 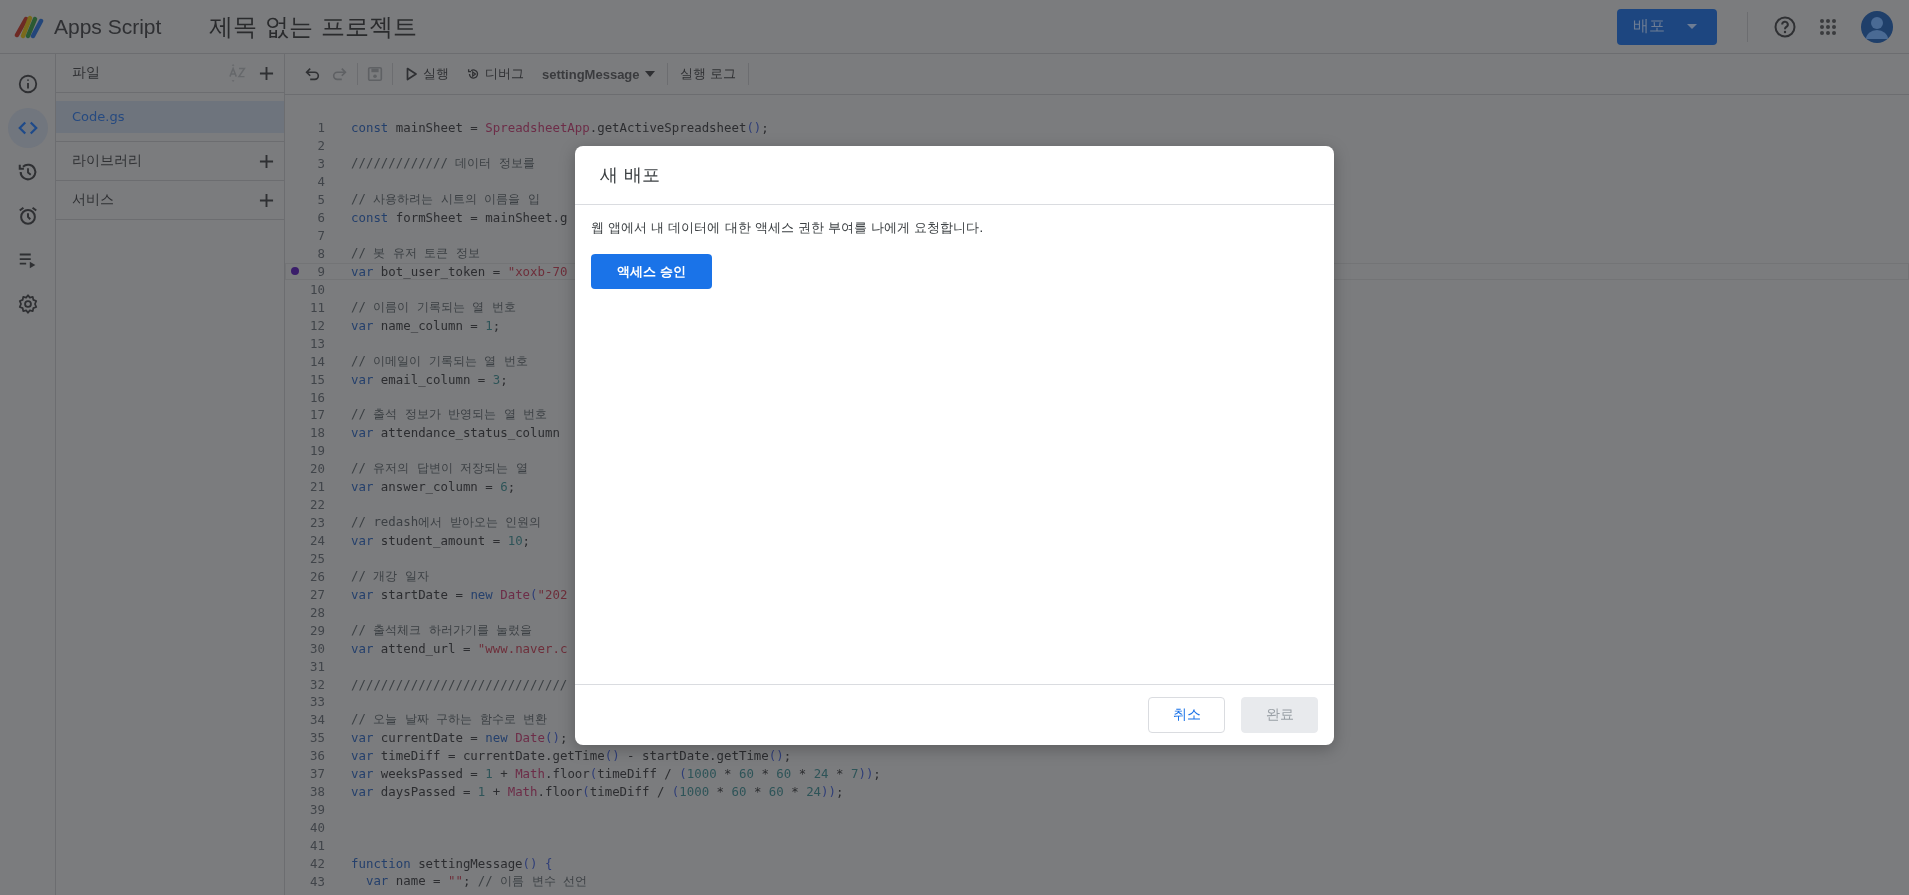 What do you see at coordinates (317, 379) in the screenshot?
I see `line-number: 15` at bounding box center [317, 379].